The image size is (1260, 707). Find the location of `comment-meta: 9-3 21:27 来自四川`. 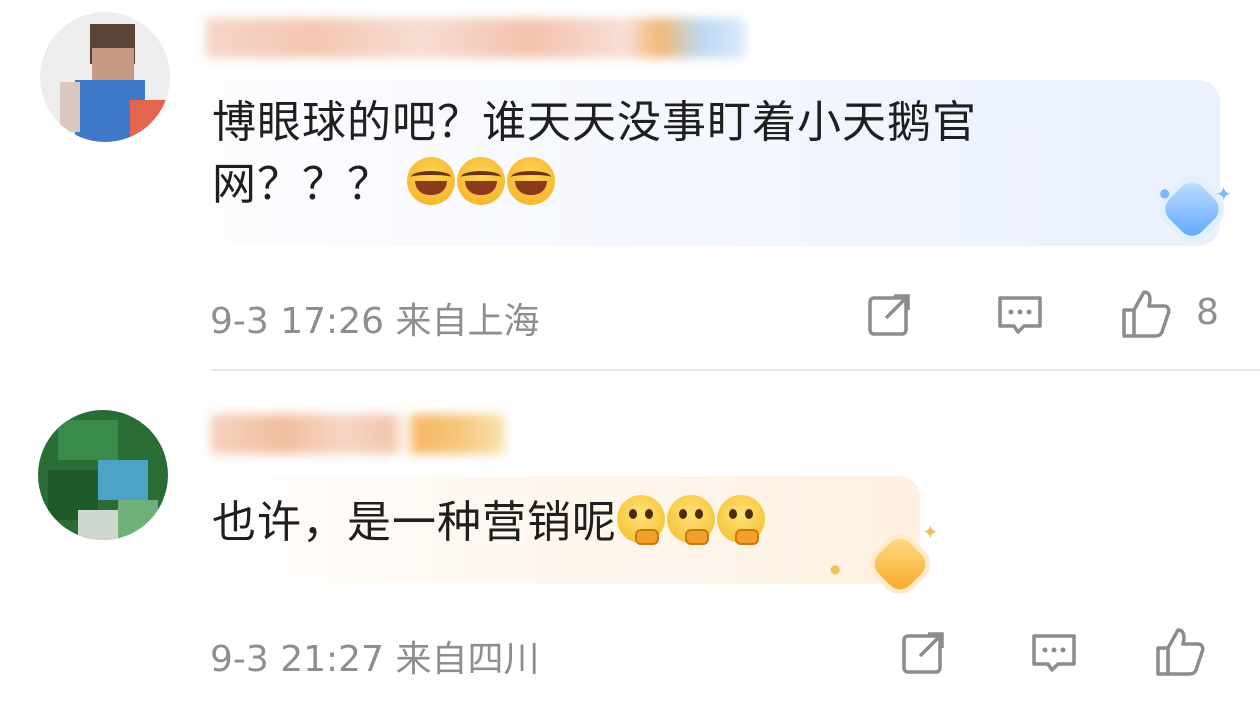

comment-meta: 9-3 21:27 来自四川 is located at coordinates (374, 656).